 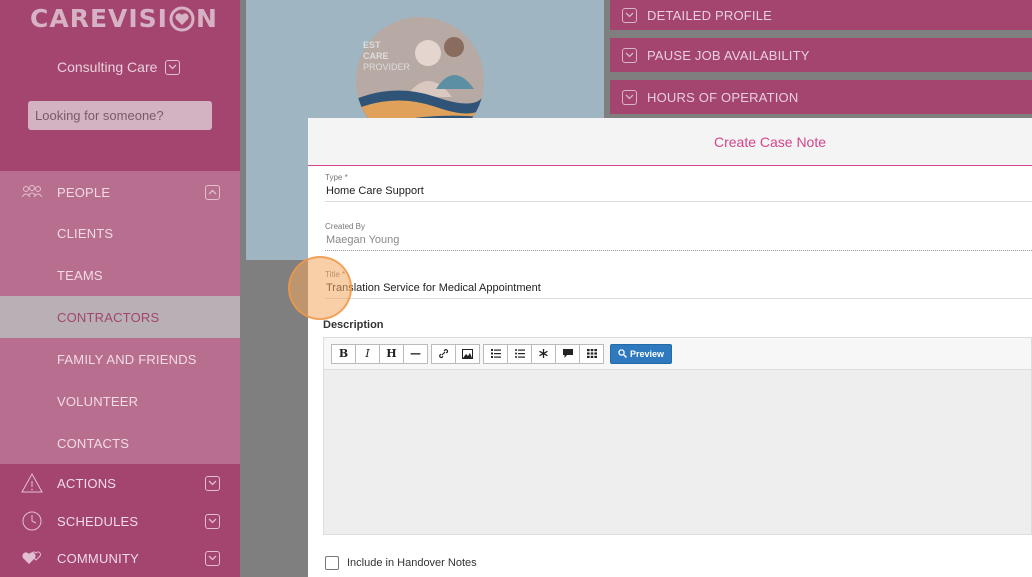 I want to click on nav-community-label: COMMUNITY, so click(x=98, y=558).